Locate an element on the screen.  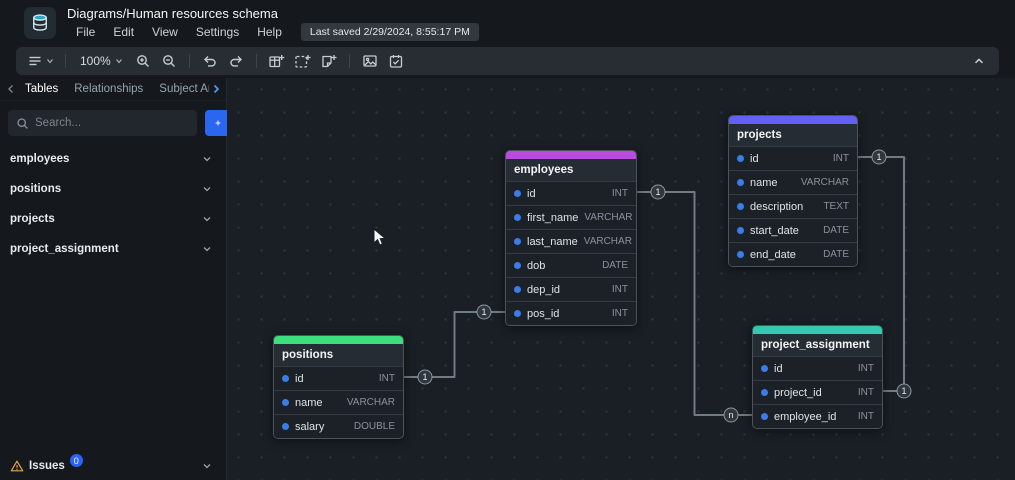
chevron-up-icon is located at coordinates (979, 61).